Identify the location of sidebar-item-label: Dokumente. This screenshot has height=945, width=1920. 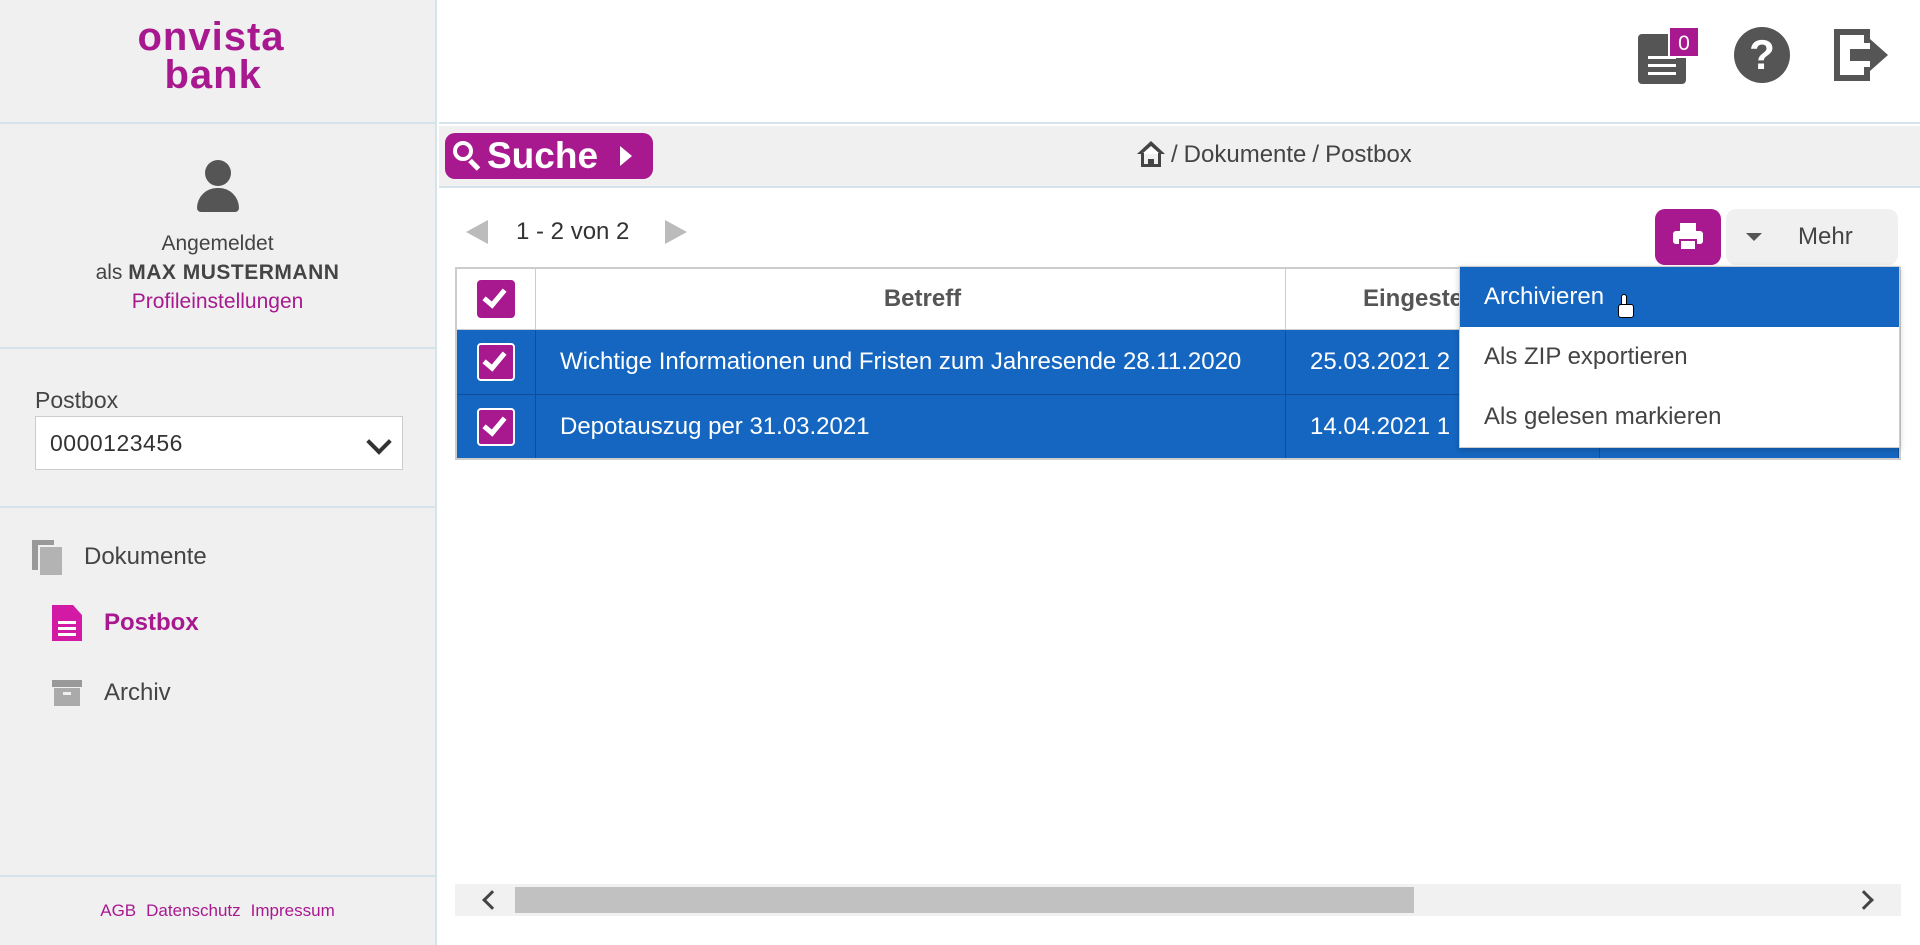
(145, 556).